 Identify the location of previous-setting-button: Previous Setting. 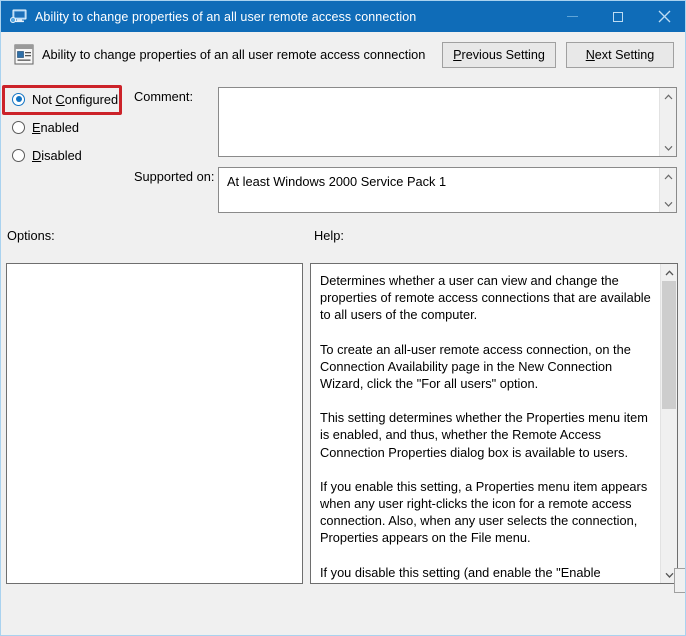
(499, 55).